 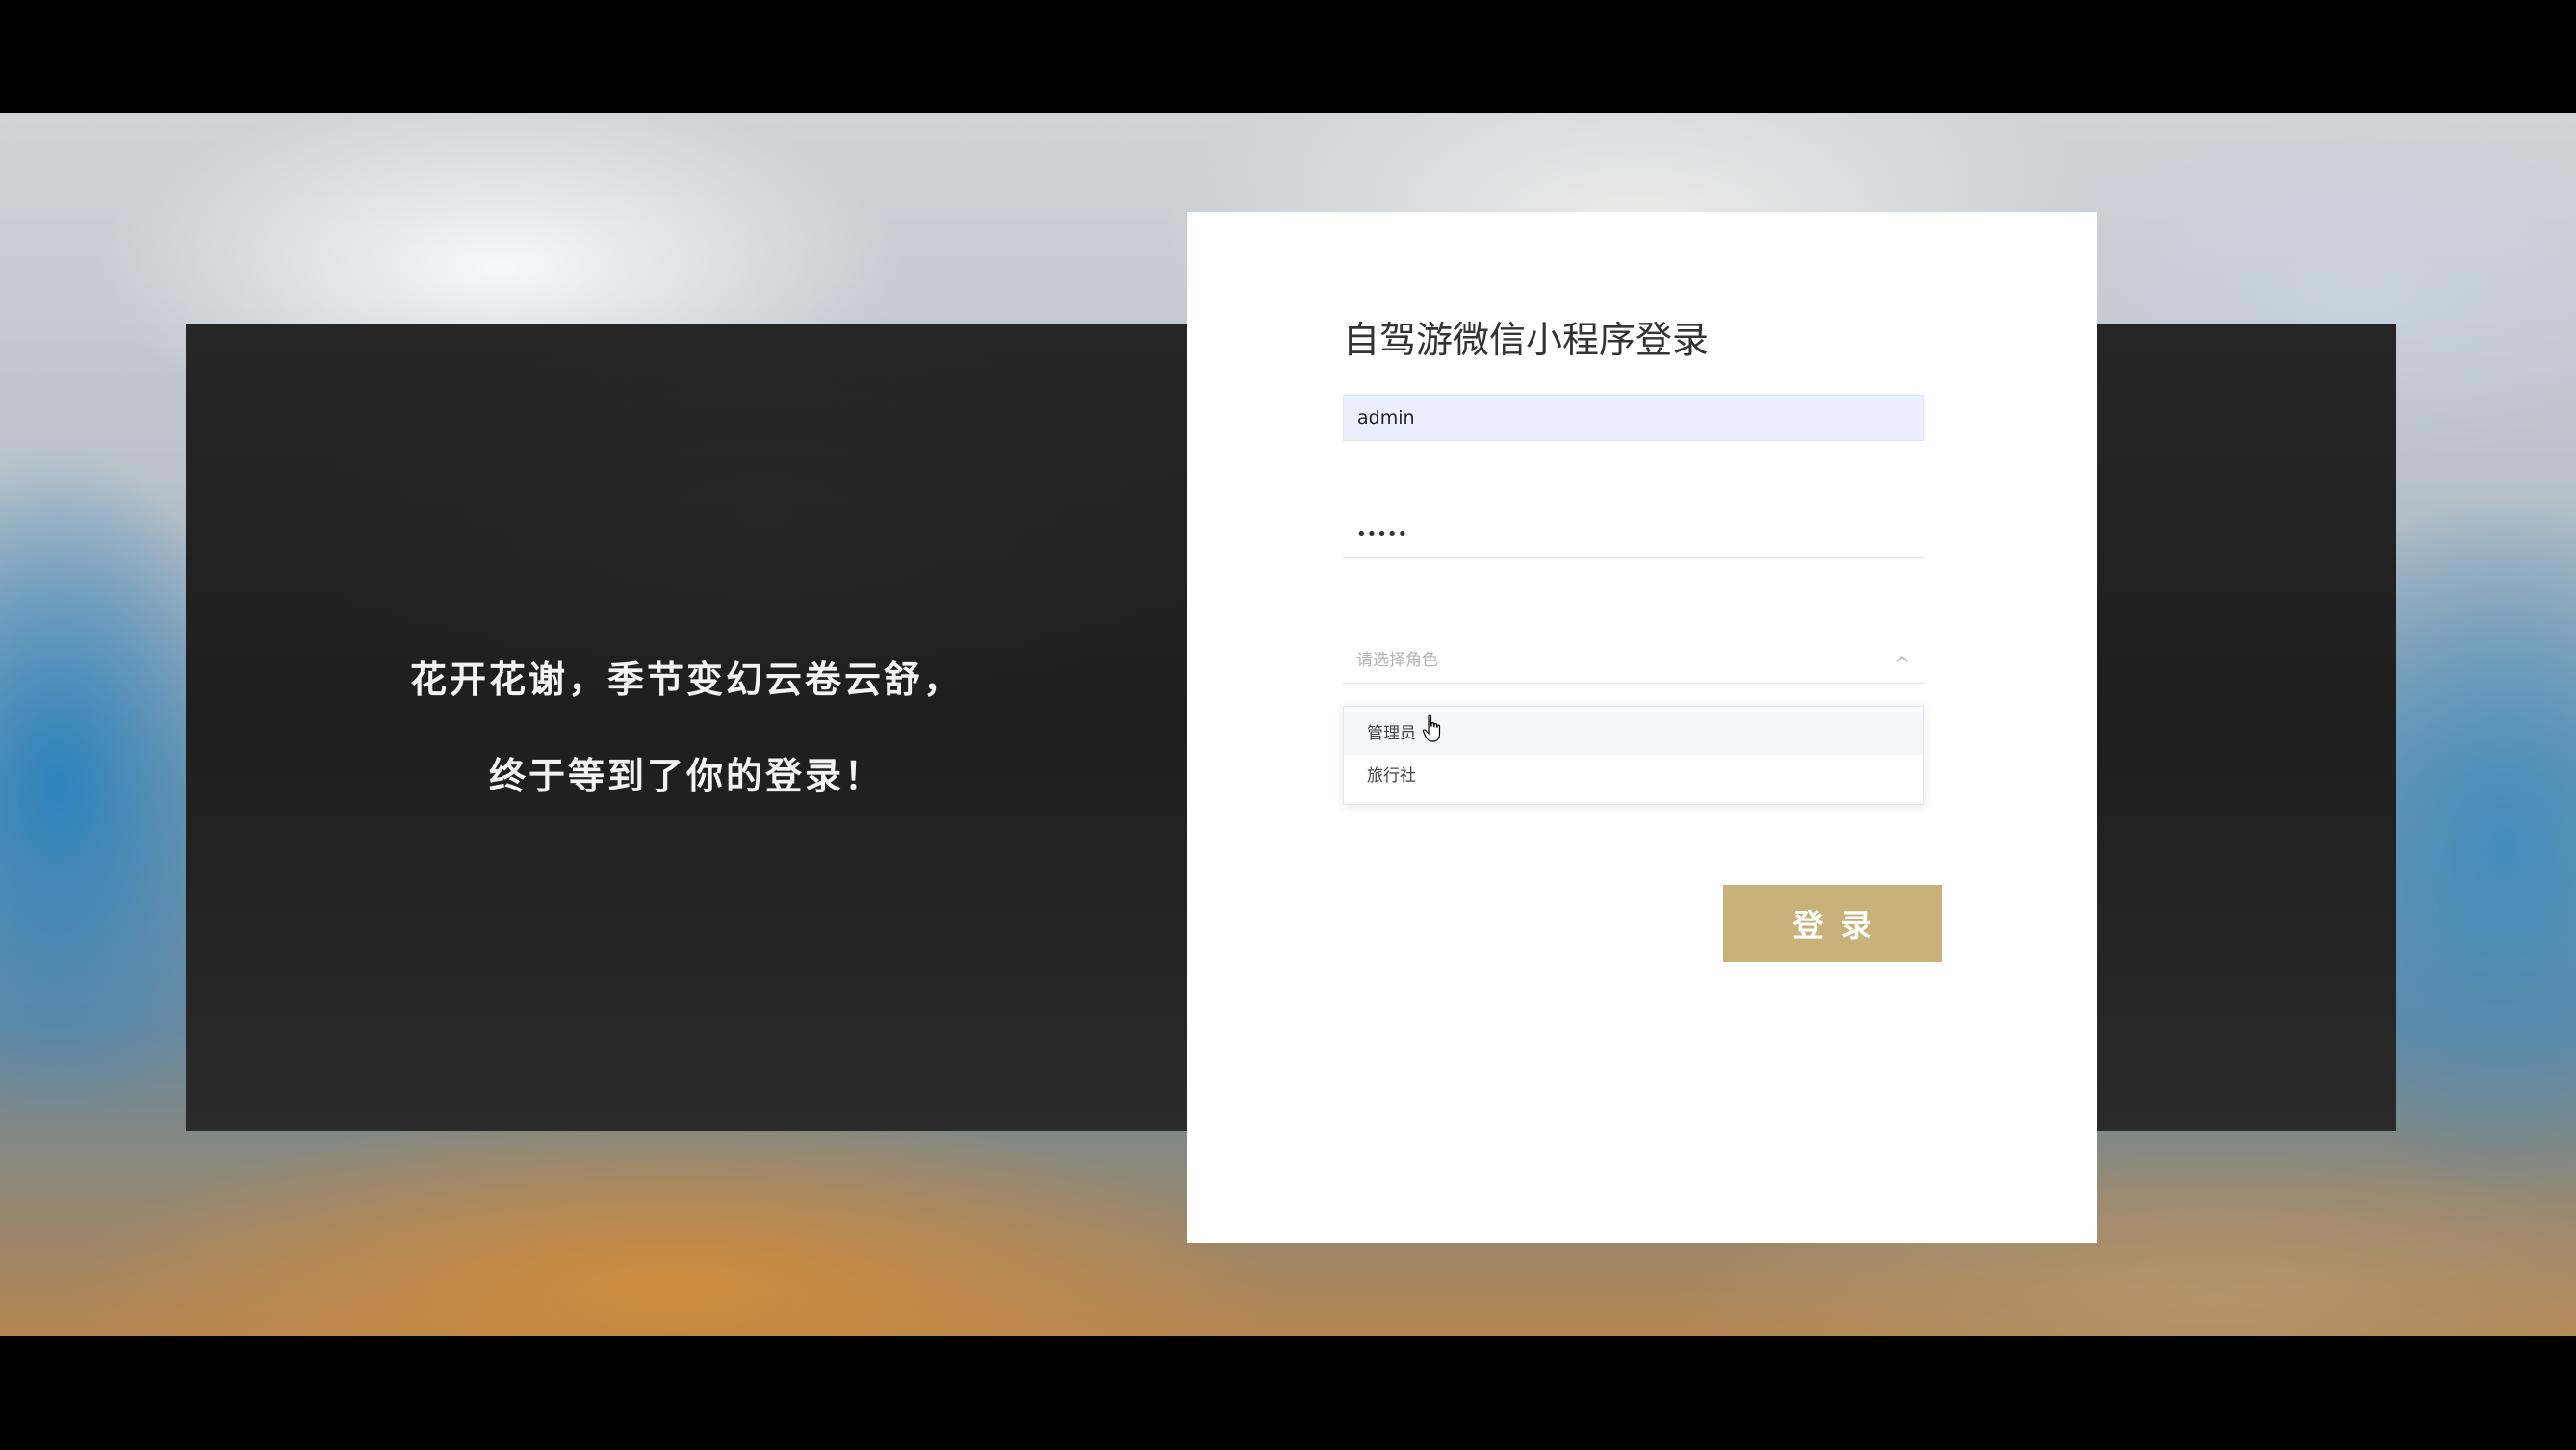 What do you see at coordinates (1633, 660) in the screenshot?
I see `role-select: 请选择角色` at bounding box center [1633, 660].